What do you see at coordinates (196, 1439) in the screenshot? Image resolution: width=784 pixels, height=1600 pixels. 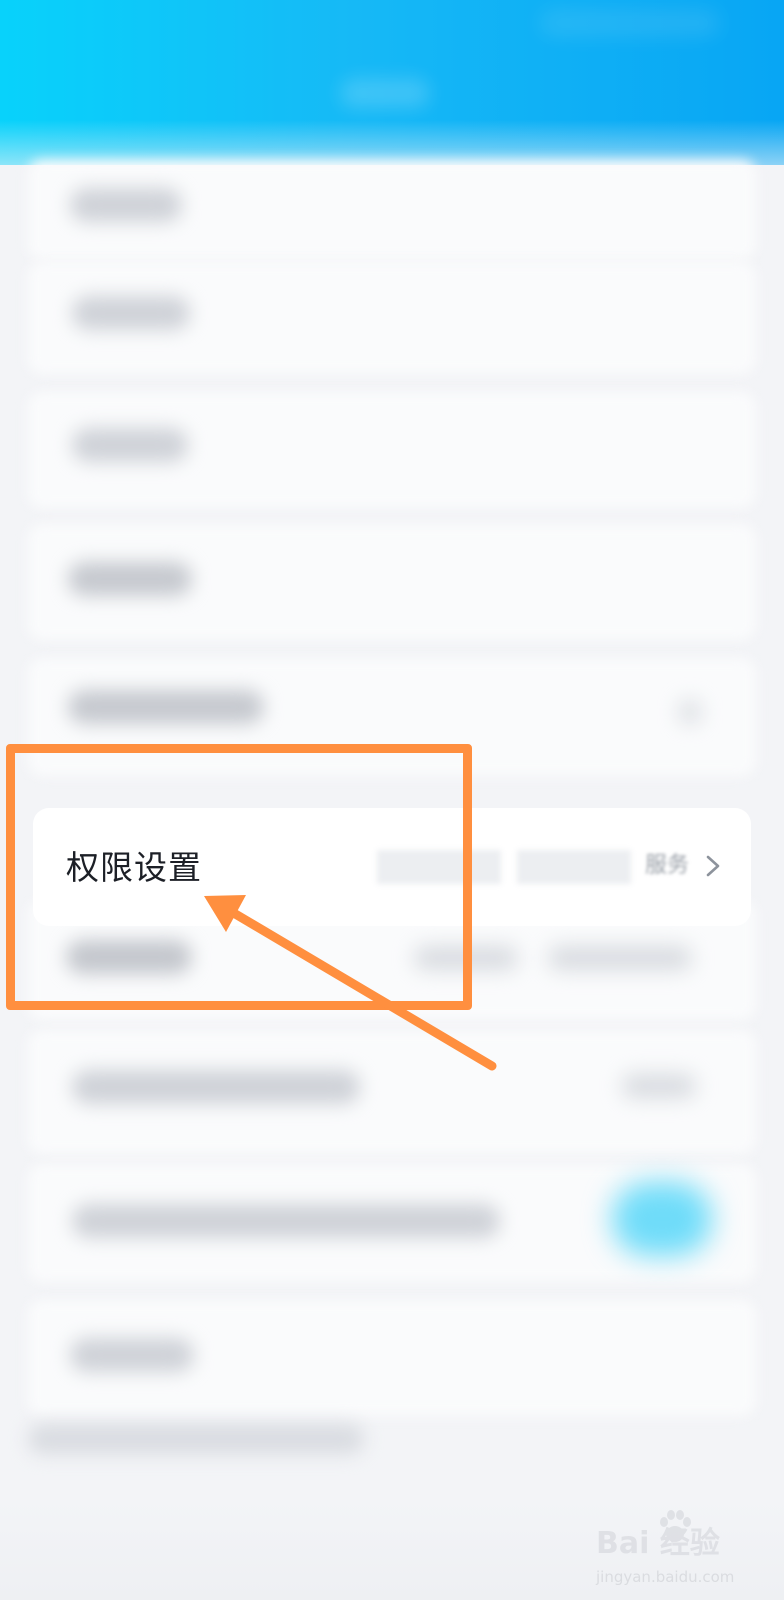 I see `footer-text-blurred` at bounding box center [196, 1439].